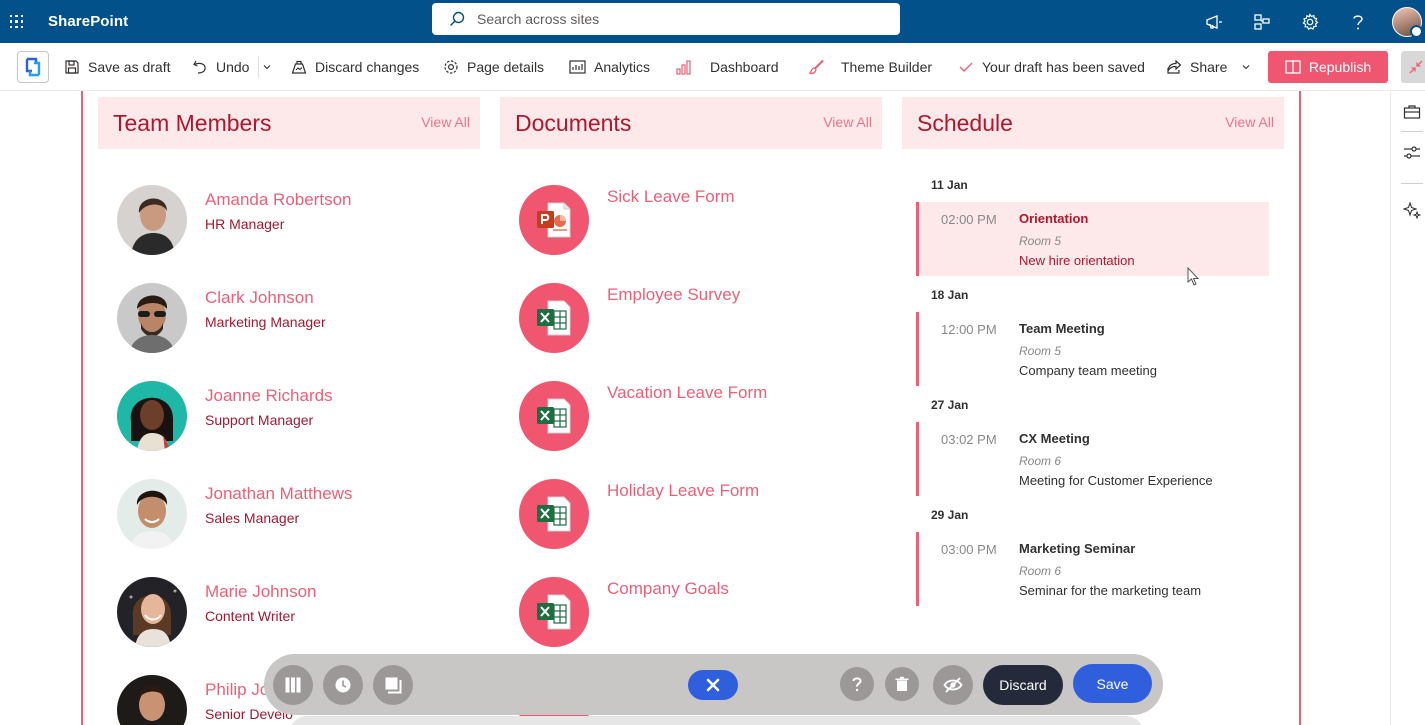  What do you see at coordinates (367, 67) in the screenshot?
I see `discard-changes-label: Discard changes` at bounding box center [367, 67].